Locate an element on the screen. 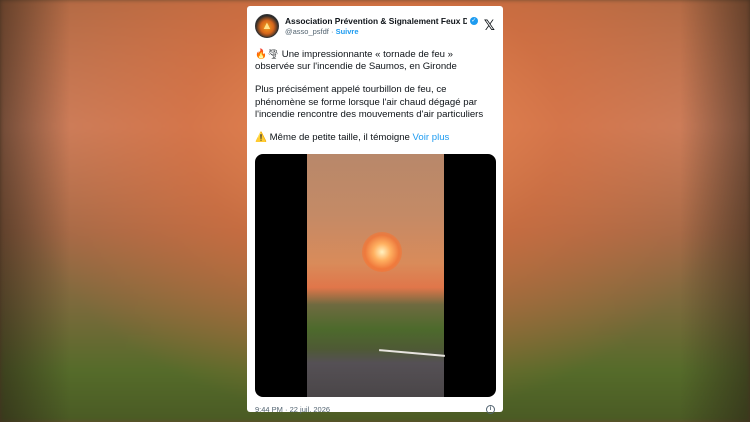  fire-whirl-glow is located at coordinates (382, 252).